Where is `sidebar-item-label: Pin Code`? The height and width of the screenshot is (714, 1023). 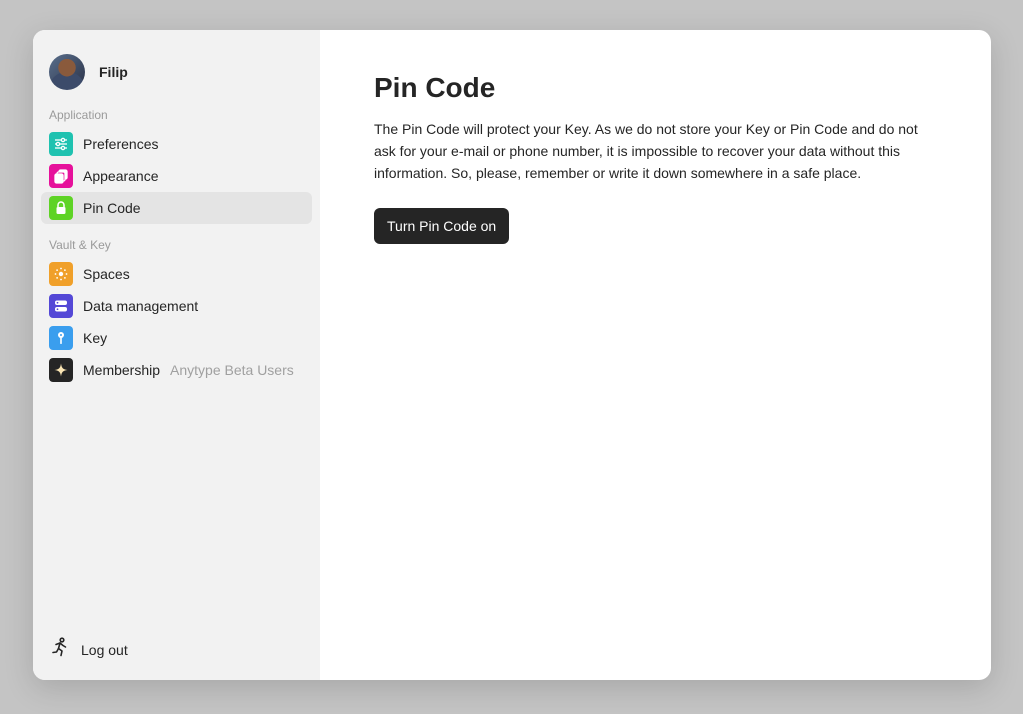
sidebar-item-label: Pin Code is located at coordinates (112, 208).